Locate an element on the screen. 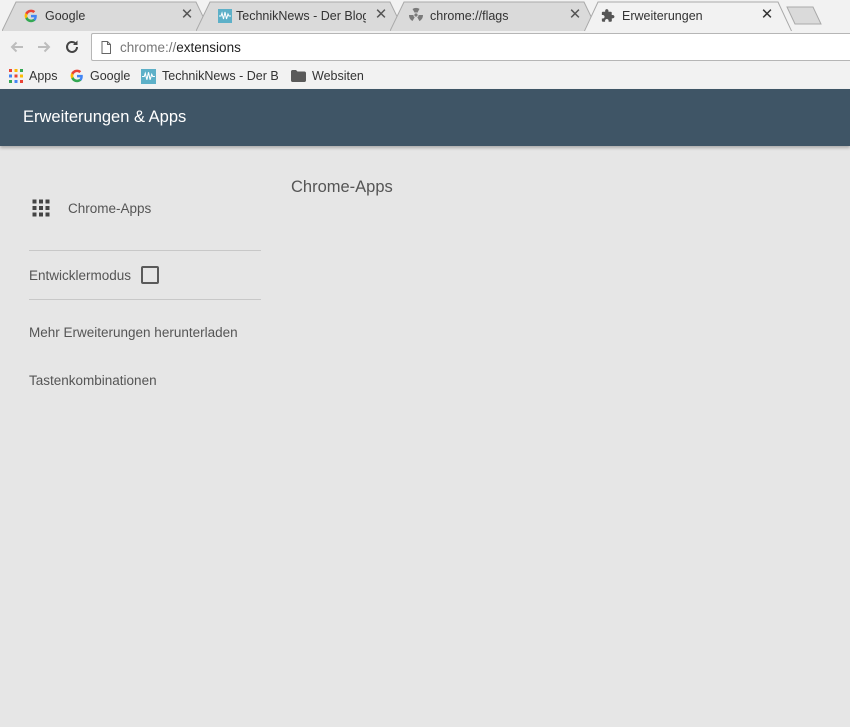  bookmark-google: Google is located at coordinates (100, 76).